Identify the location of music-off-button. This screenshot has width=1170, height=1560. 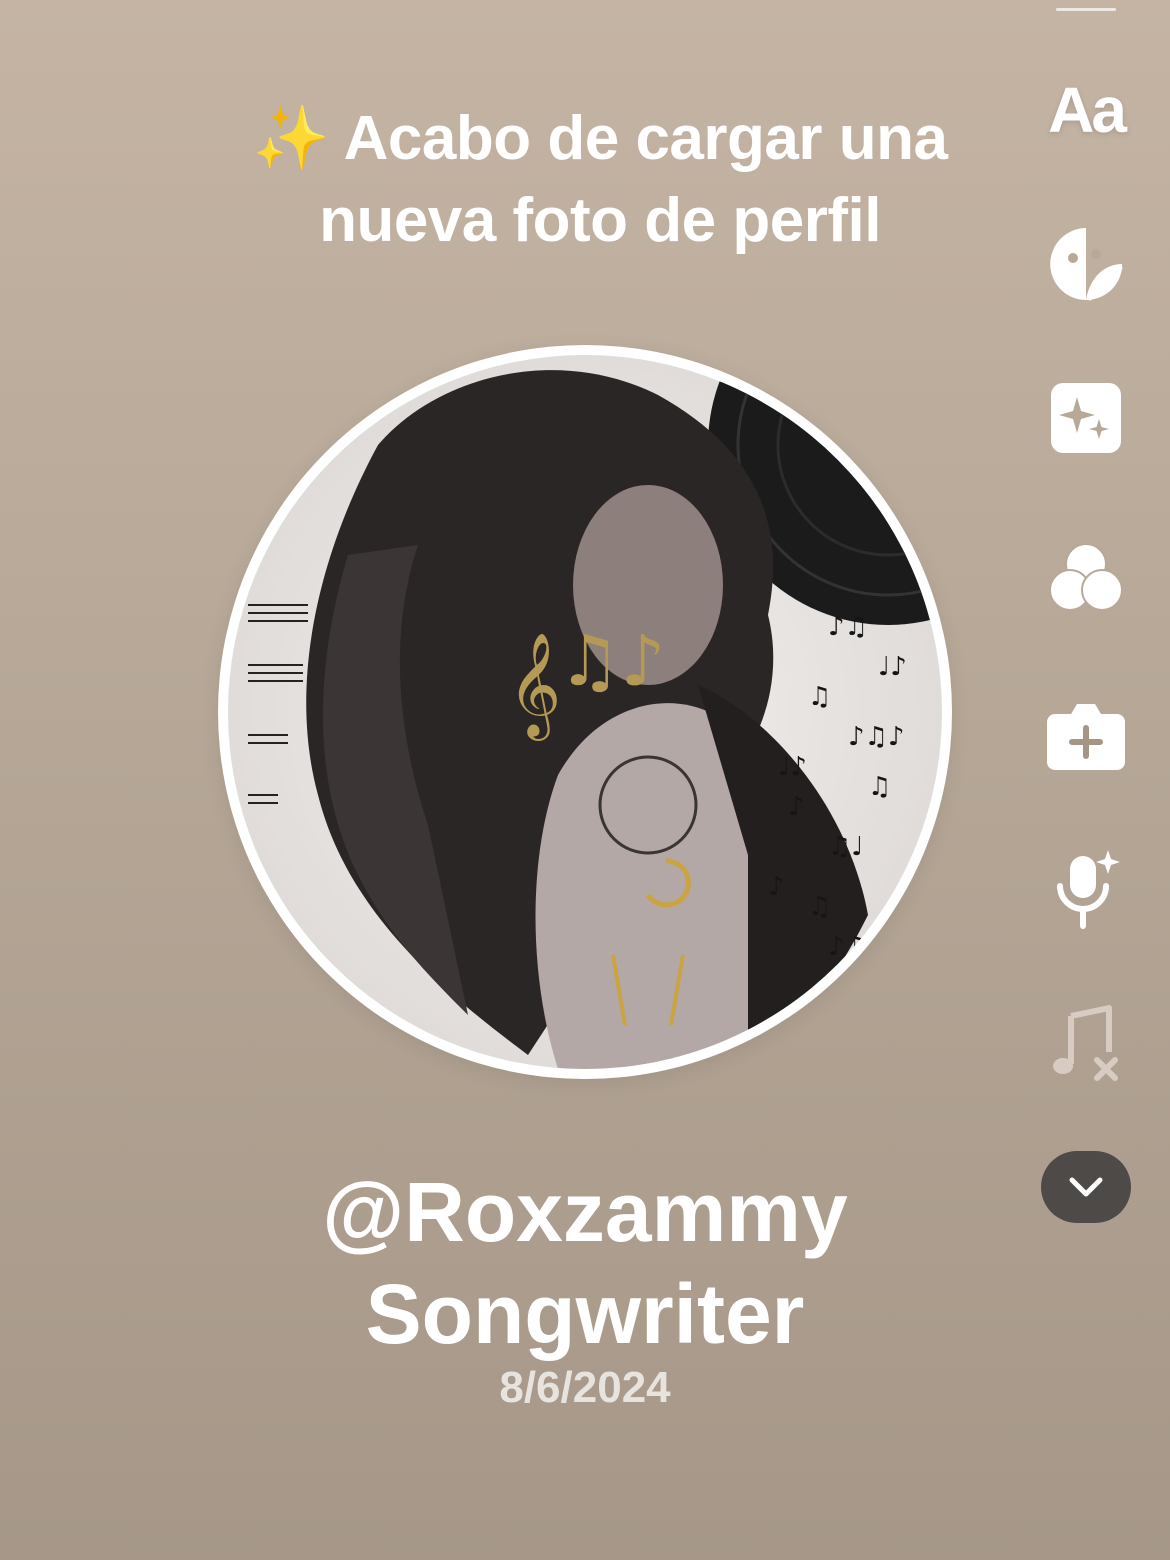
(1086, 1042).